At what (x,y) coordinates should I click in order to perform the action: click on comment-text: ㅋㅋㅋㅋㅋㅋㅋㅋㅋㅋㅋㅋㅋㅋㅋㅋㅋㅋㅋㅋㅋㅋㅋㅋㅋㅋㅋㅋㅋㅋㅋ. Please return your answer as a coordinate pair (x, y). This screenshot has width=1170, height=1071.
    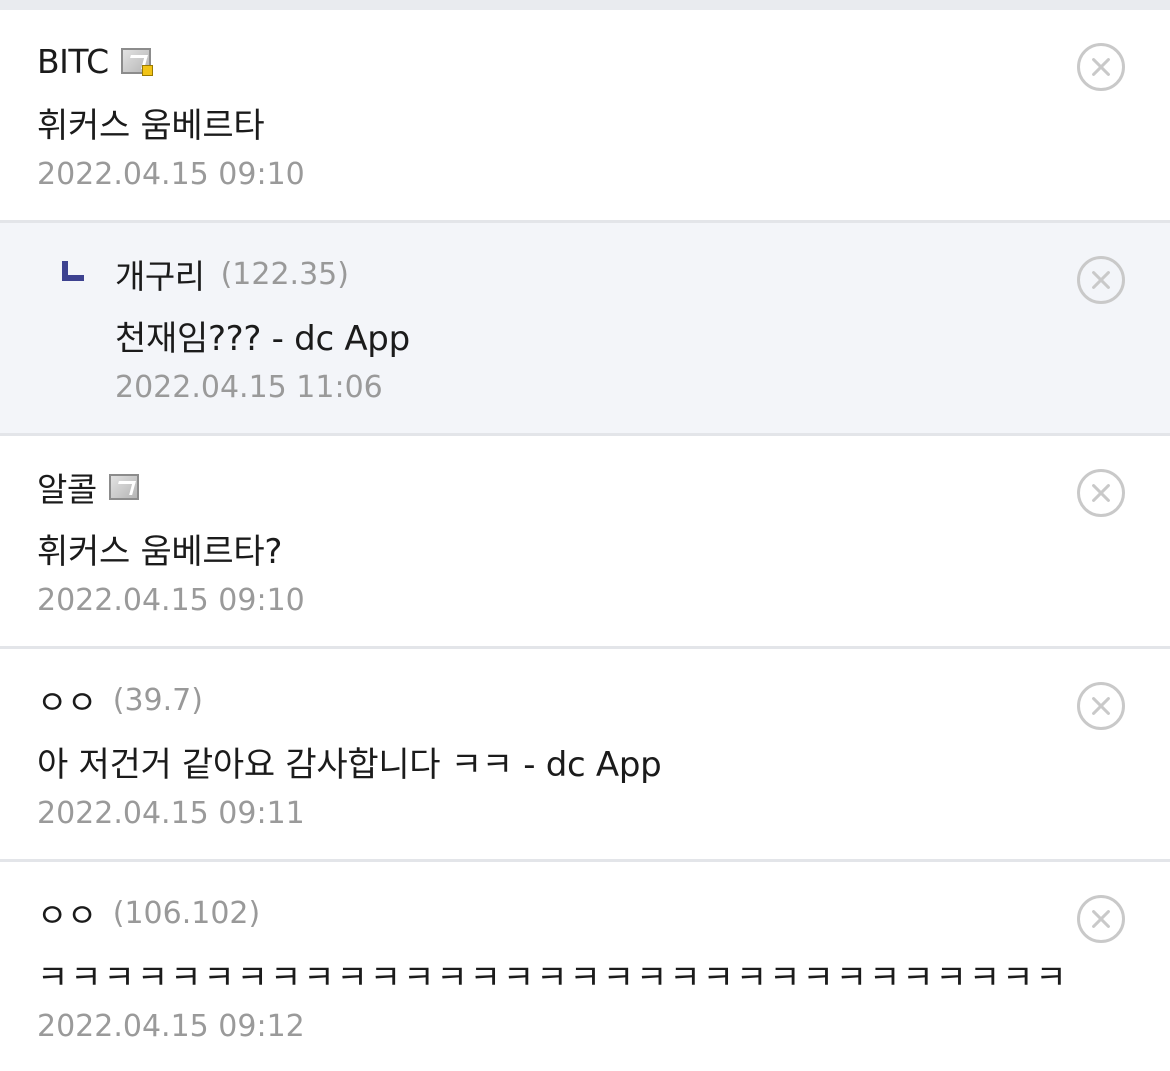
    Looking at the image, I should click on (553, 978).